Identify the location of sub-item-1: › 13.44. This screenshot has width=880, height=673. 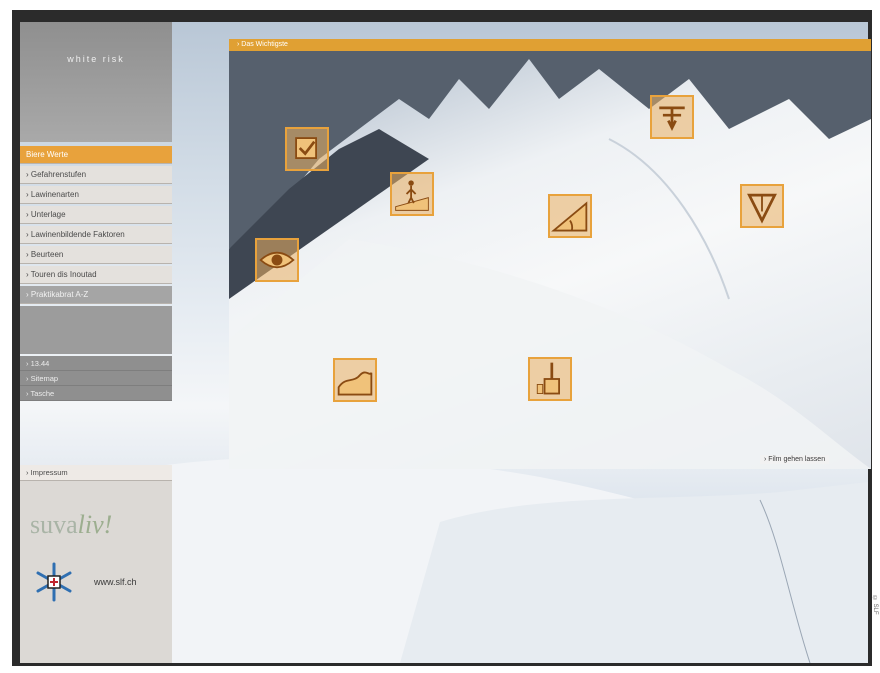
(96, 363).